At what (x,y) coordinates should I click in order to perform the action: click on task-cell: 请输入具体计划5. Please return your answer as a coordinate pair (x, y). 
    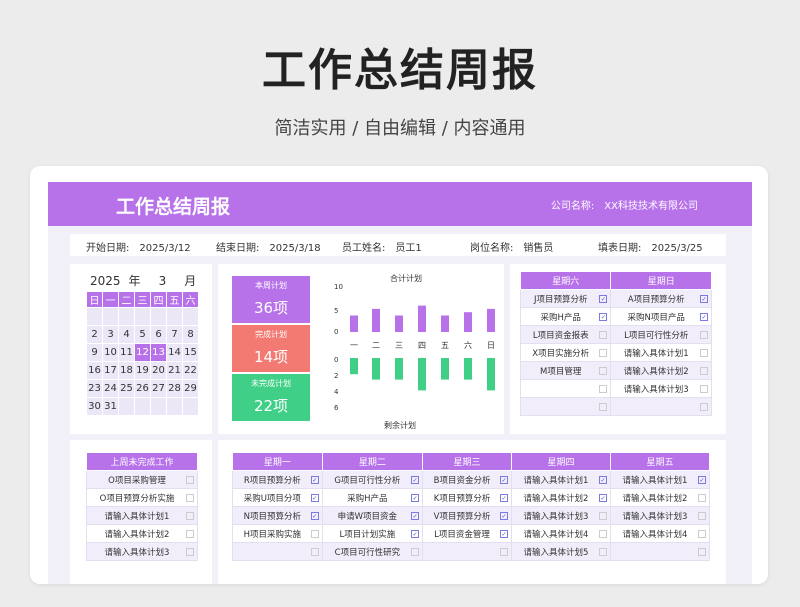
    Looking at the image, I should click on (561, 551).